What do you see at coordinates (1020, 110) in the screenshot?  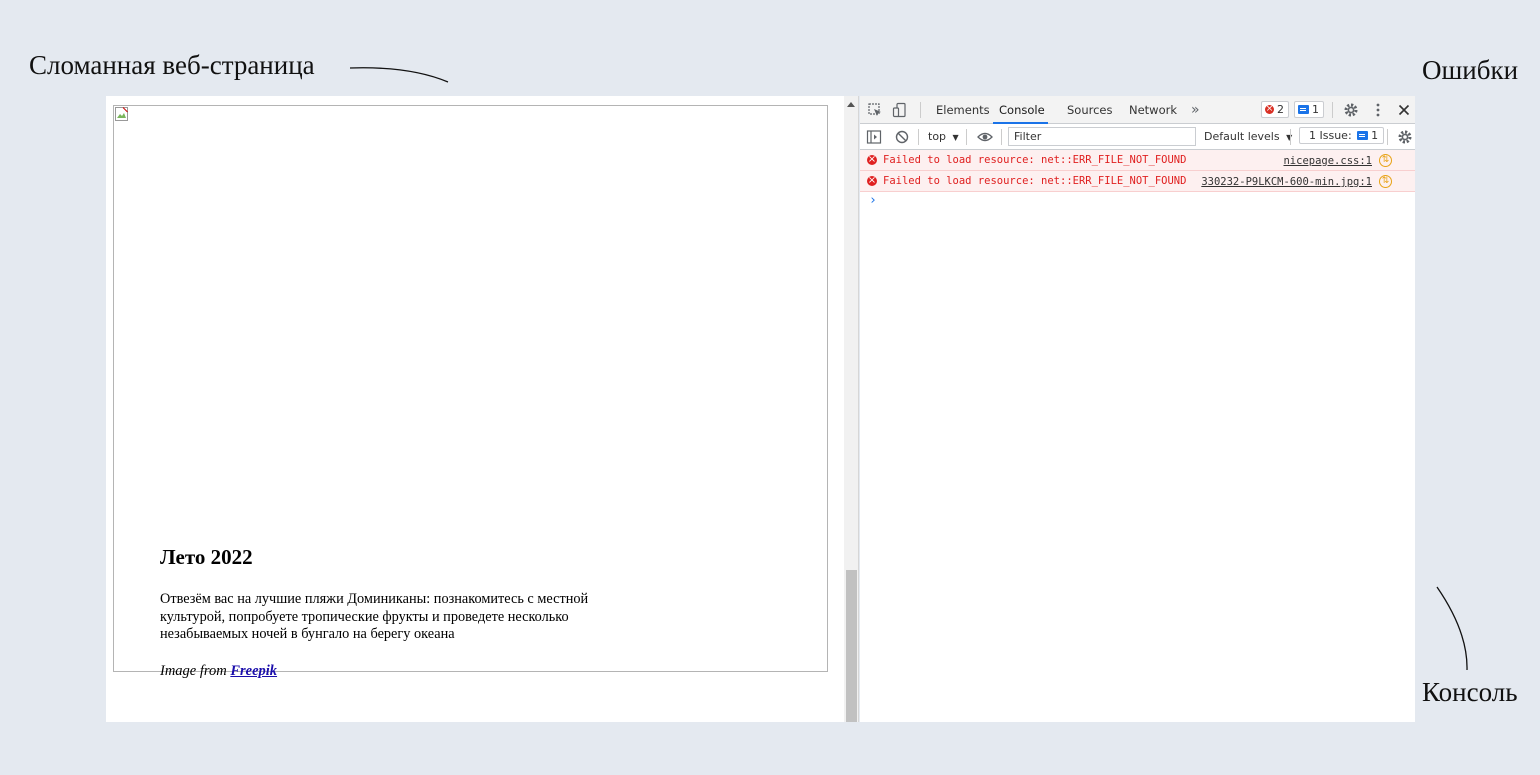 I see `tab-console: Console` at bounding box center [1020, 110].